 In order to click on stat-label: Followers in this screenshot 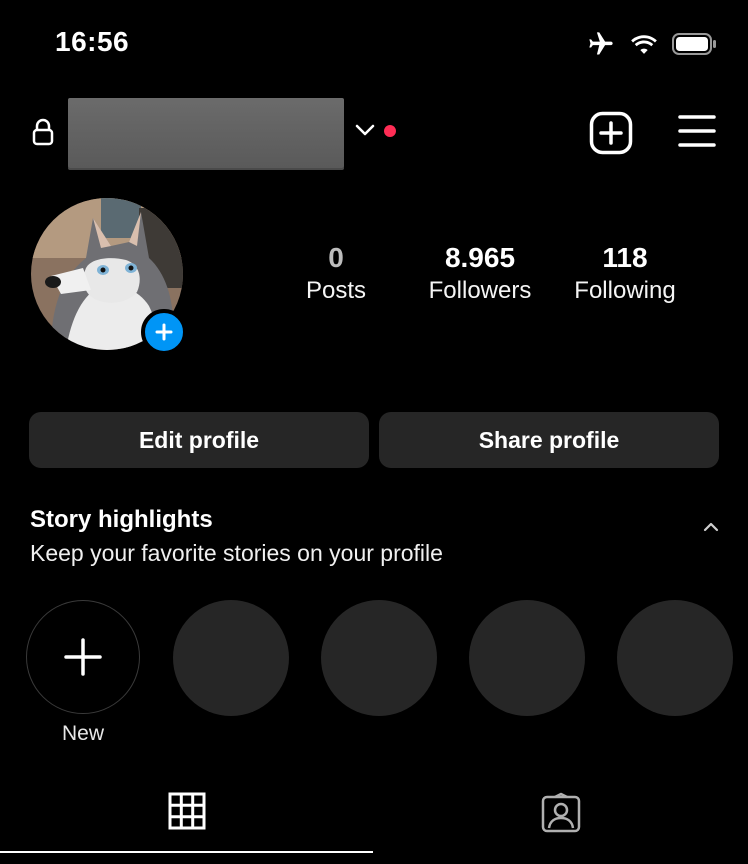, I will do `click(480, 290)`.